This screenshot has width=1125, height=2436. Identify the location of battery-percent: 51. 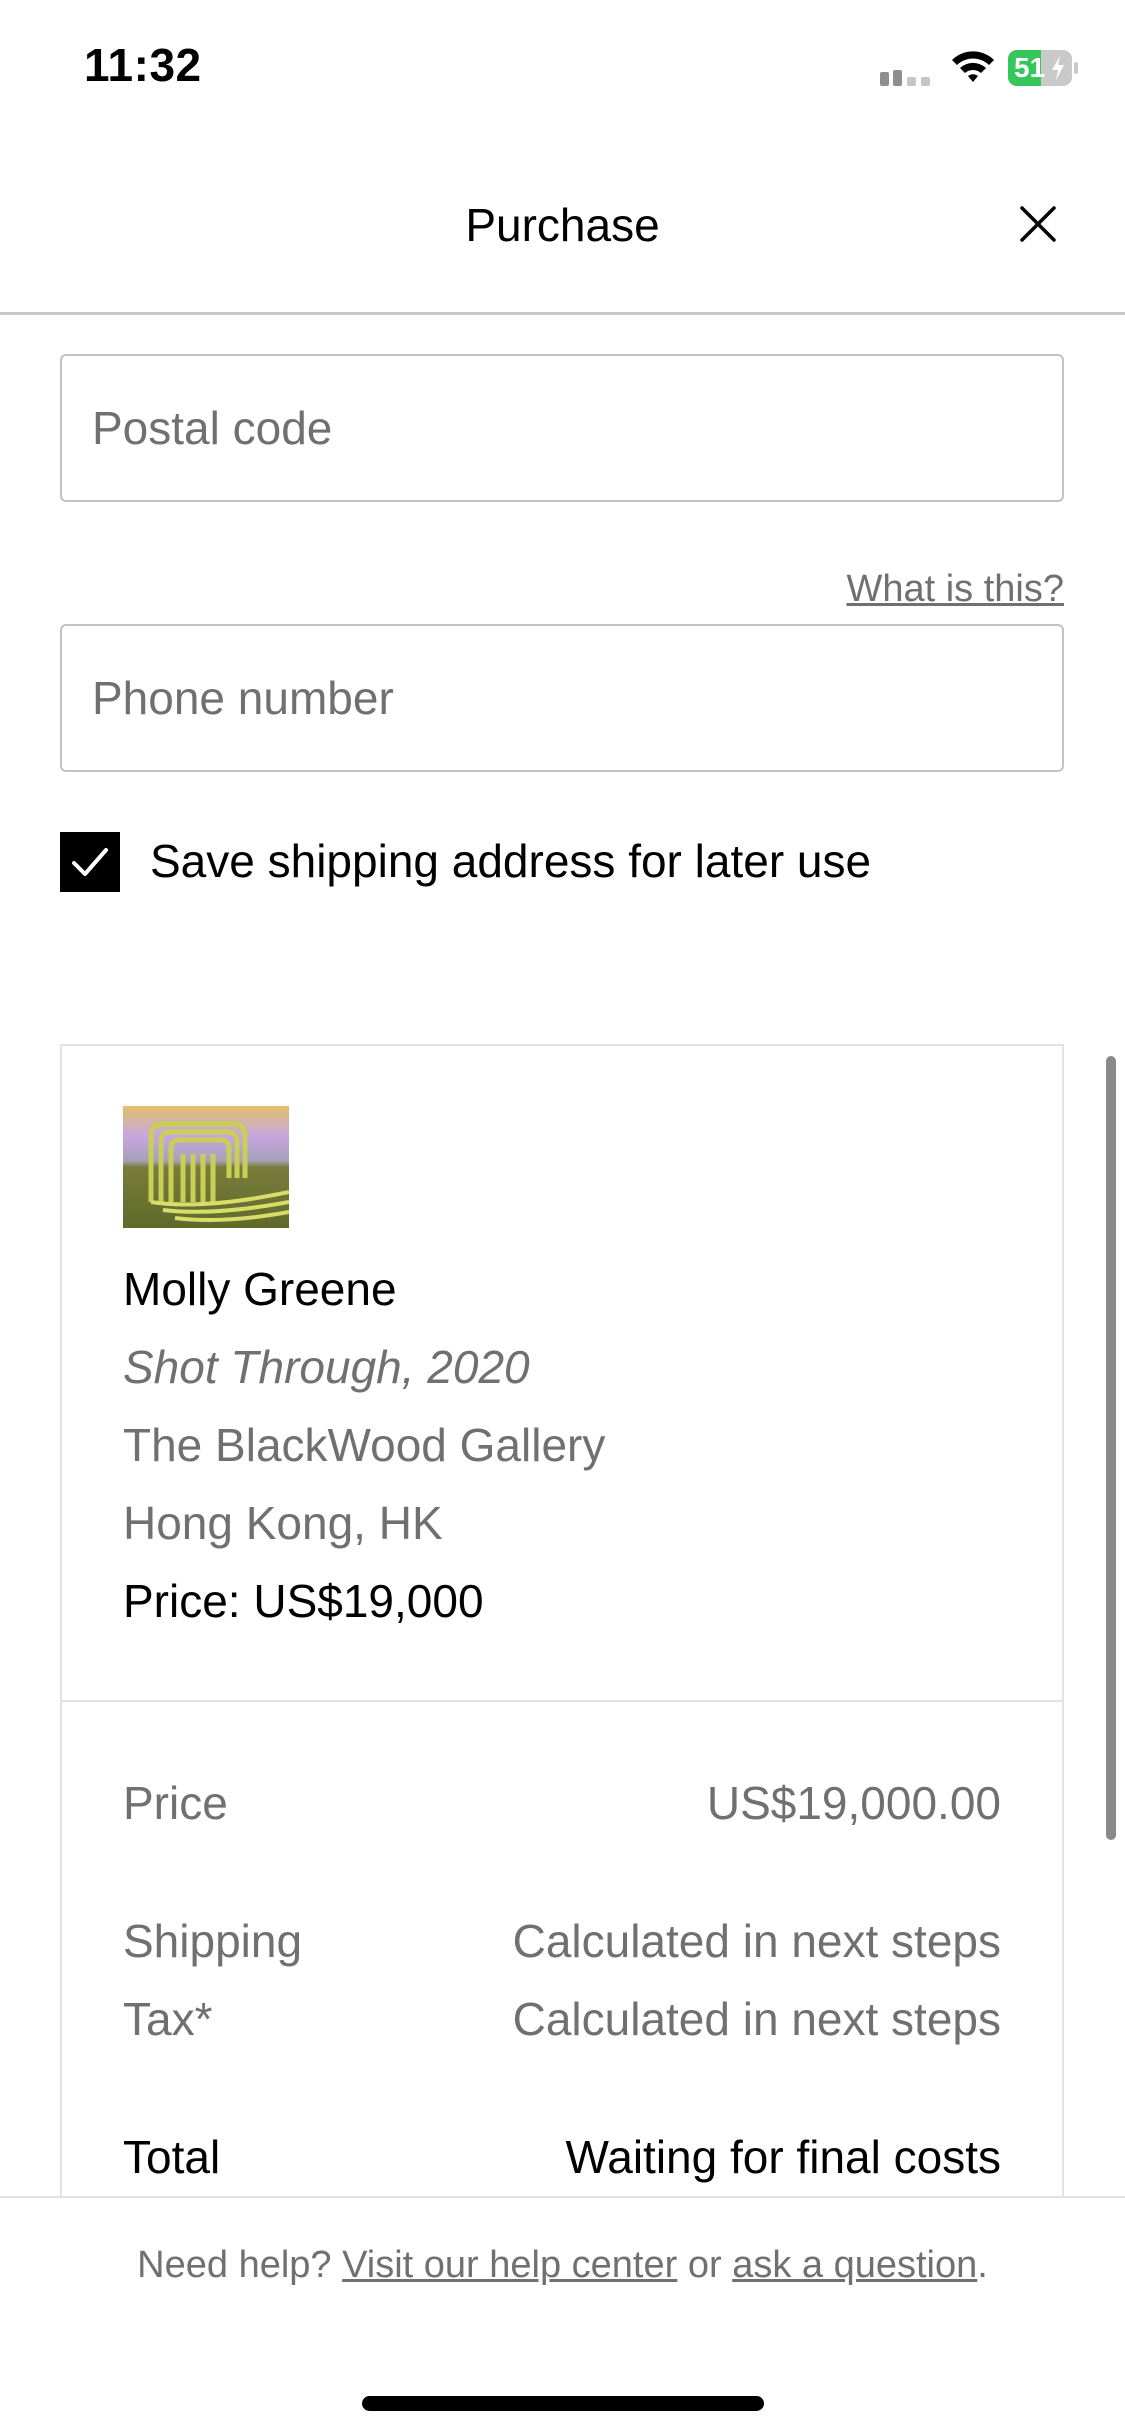
(1030, 67).